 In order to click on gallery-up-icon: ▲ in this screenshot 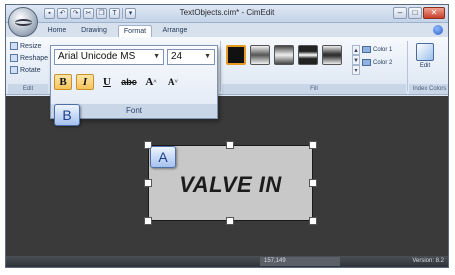, I will do `click(356, 50)`.